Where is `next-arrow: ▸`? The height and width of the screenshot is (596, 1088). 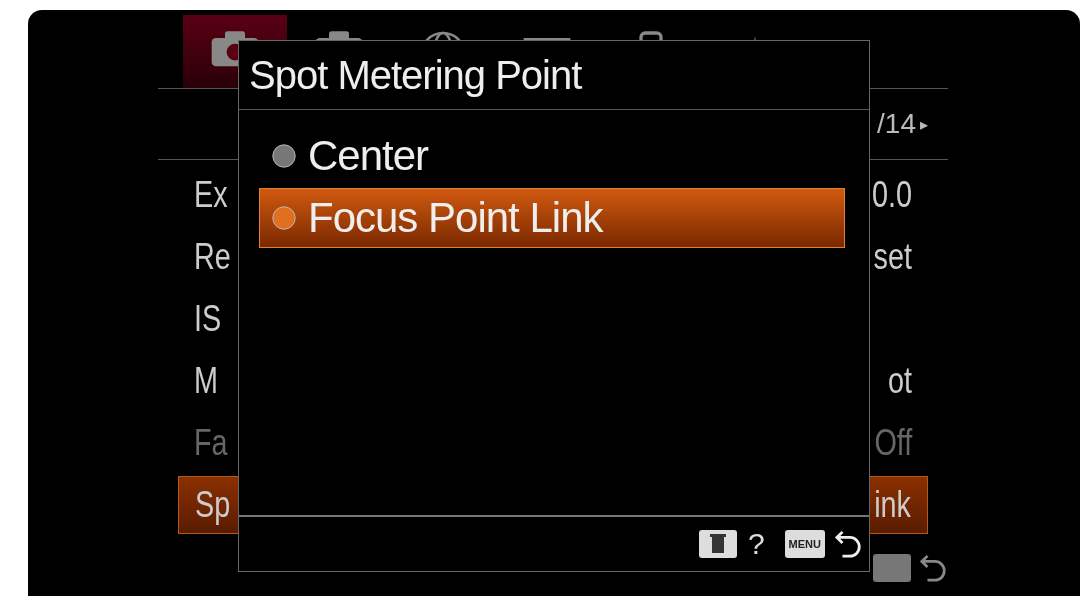 next-arrow: ▸ is located at coordinates (924, 124).